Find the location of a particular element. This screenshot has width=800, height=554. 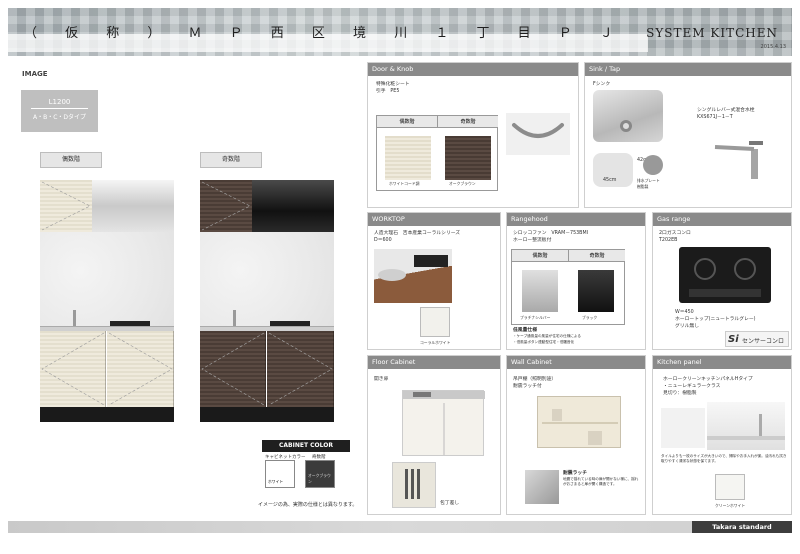

gas-spec-w: W＝450 is located at coordinates (684, 312).